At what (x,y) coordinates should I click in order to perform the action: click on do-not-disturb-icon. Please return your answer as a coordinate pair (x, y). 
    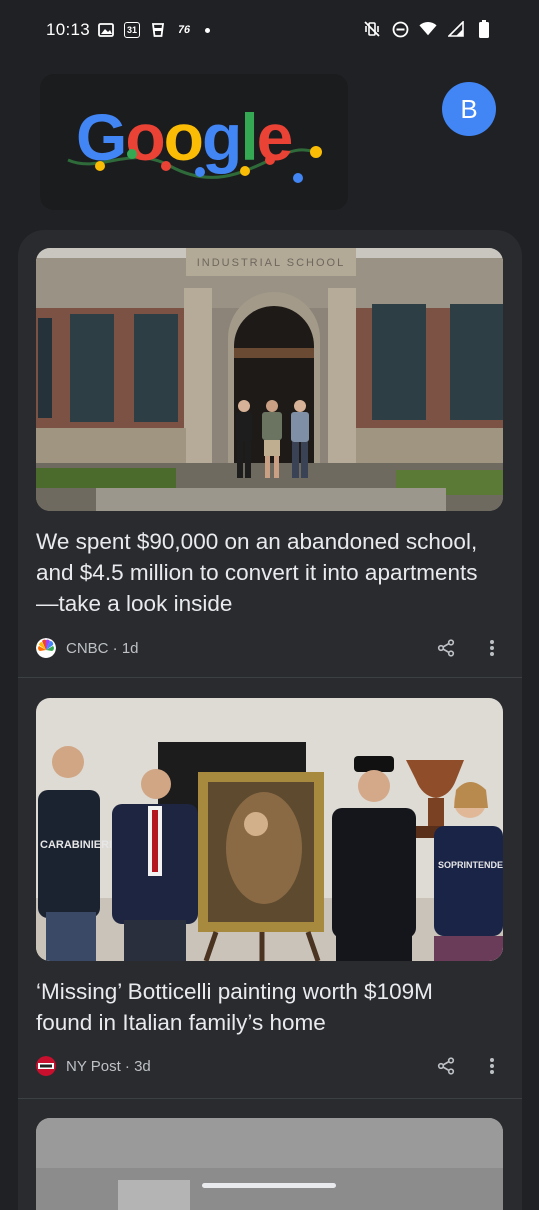
    Looking at the image, I should click on (400, 29).